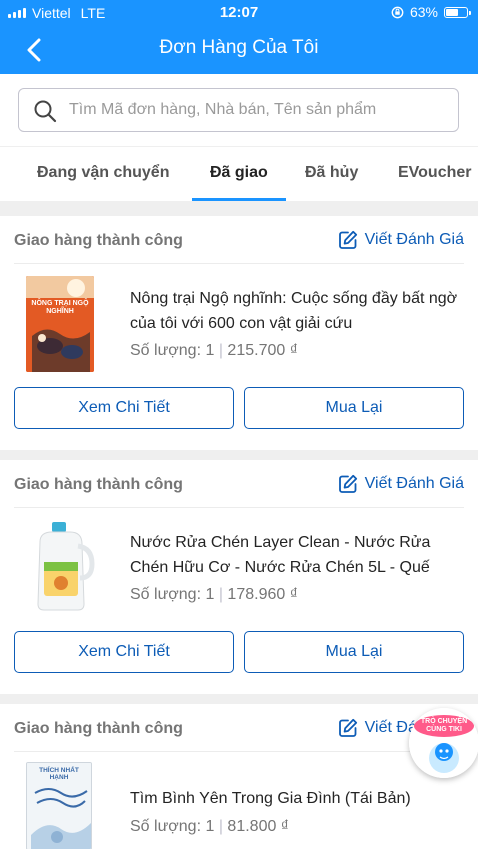 The image size is (478, 849). Describe the element at coordinates (452, 12) in the screenshot. I see `battery-fill` at that location.